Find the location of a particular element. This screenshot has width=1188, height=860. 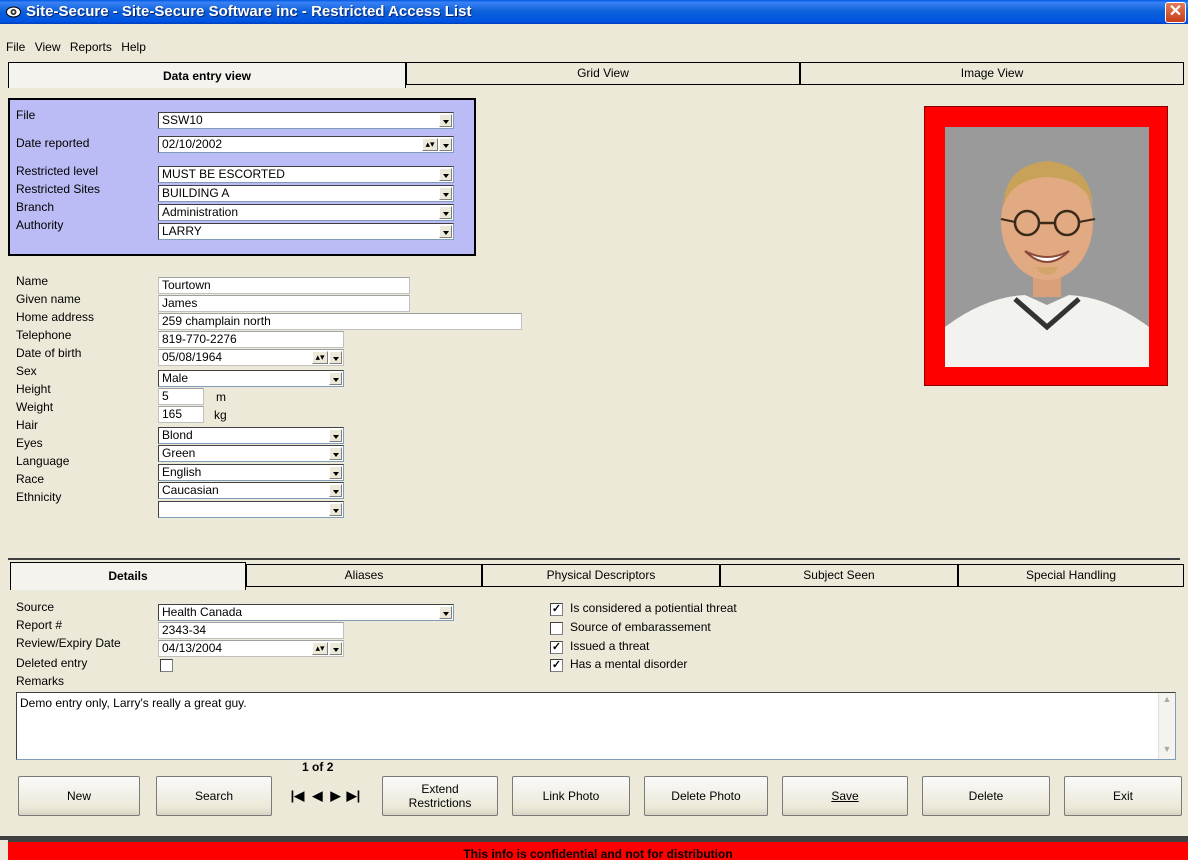

ethnicity-select is located at coordinates (251, 509).